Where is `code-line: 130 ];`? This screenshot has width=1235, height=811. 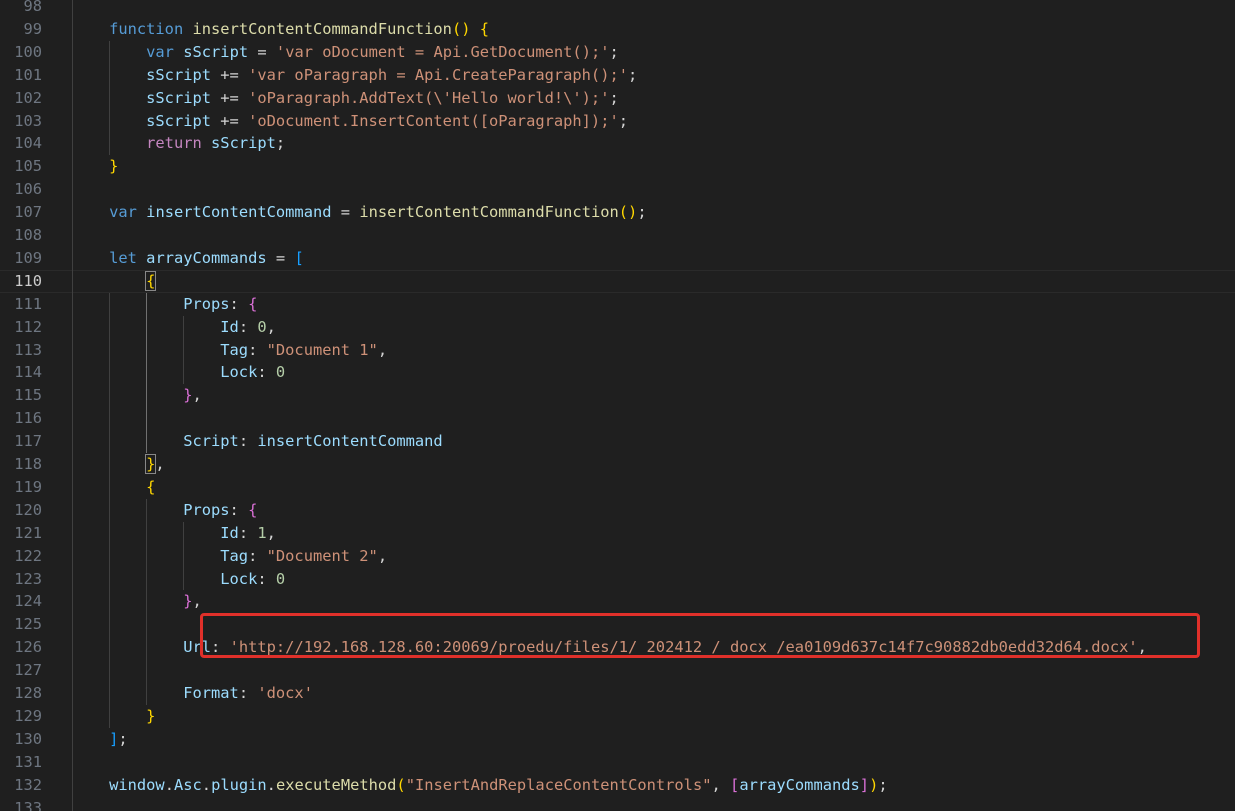 code-line: 130 ]; is located at coordinates (617, 739).